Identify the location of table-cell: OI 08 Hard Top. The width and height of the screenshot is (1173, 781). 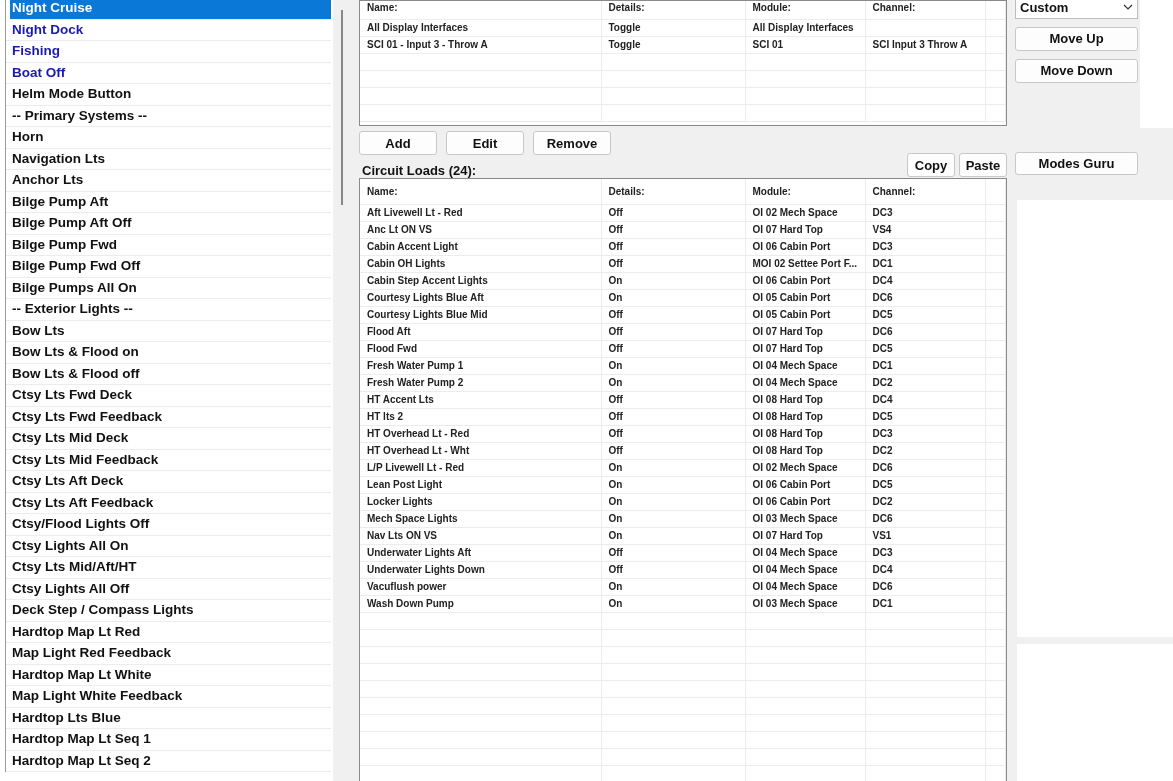
(805, 416).